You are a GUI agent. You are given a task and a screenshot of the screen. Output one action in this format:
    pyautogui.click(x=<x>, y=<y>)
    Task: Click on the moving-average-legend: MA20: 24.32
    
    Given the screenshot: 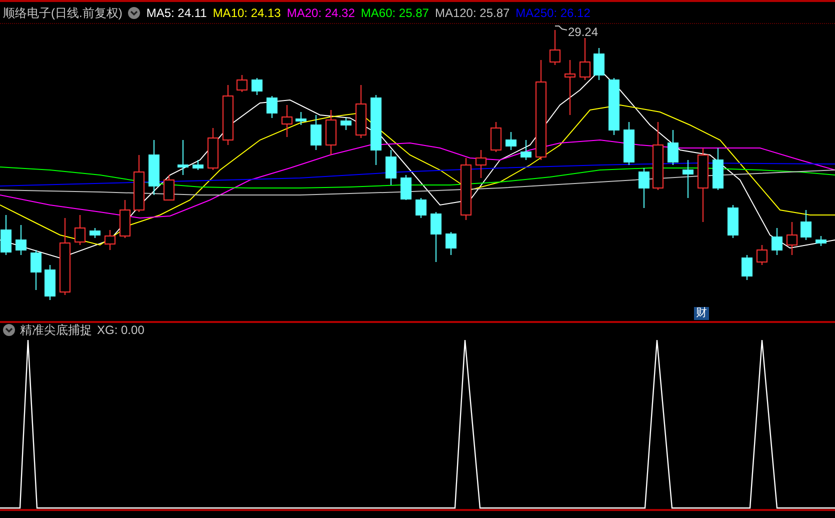 What is the action you would take?
    pyautogui.click(x=320, y=13)
    